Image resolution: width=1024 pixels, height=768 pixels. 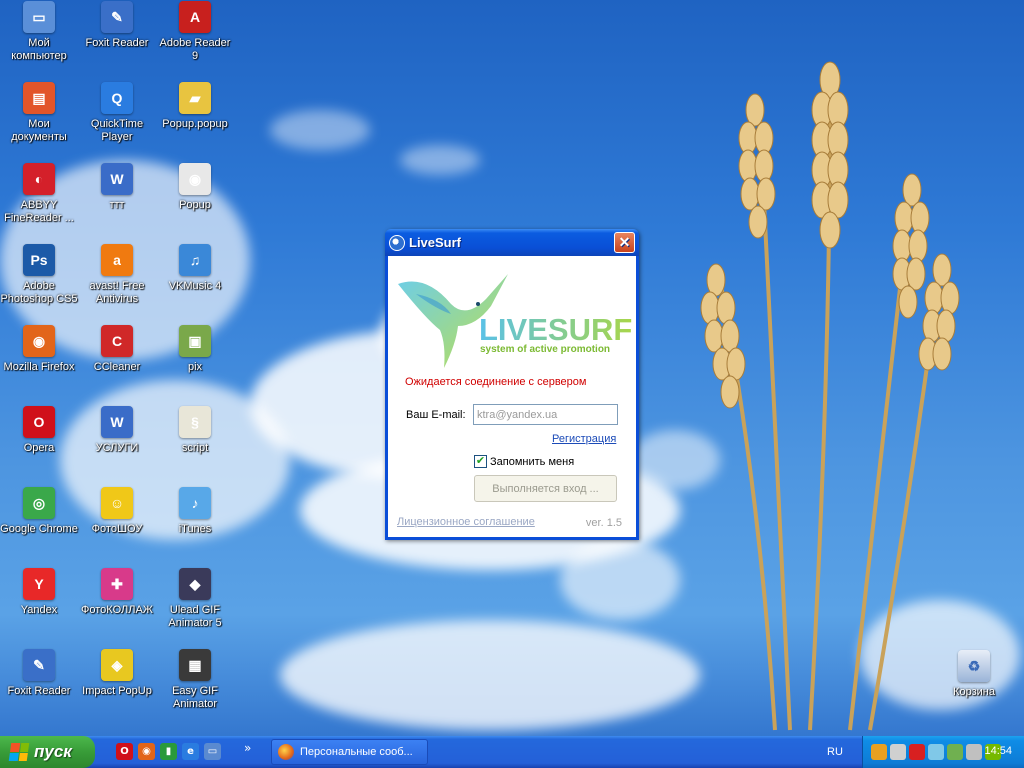 I want to click on ccleaner-icon: C, so click(x=117, y=341).